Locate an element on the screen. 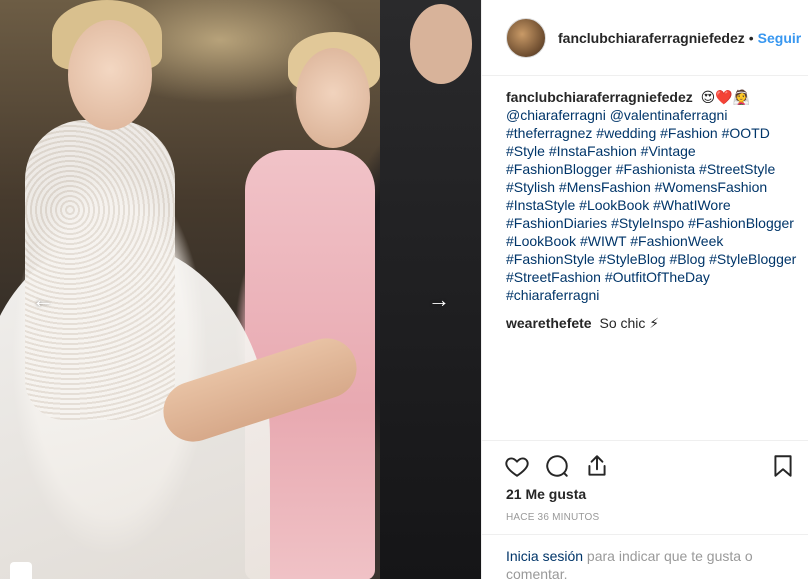 This screenshot has width=808, height=583. hashtag-link: #StreetFashion is located at coordinates (553, 277).